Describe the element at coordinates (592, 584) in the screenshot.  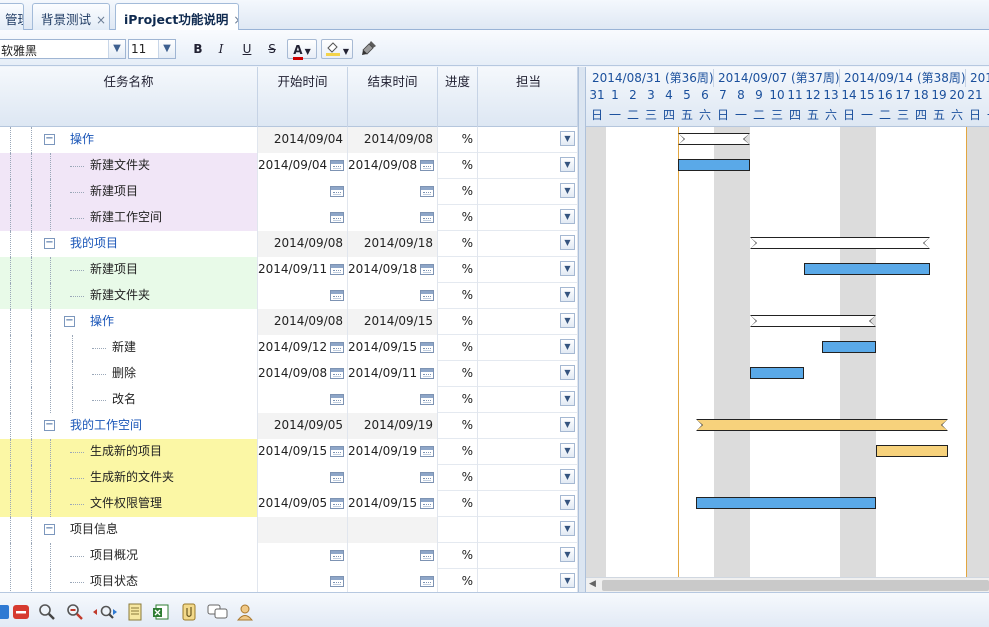
I see `scroll-left-icon: ◀` at that location.